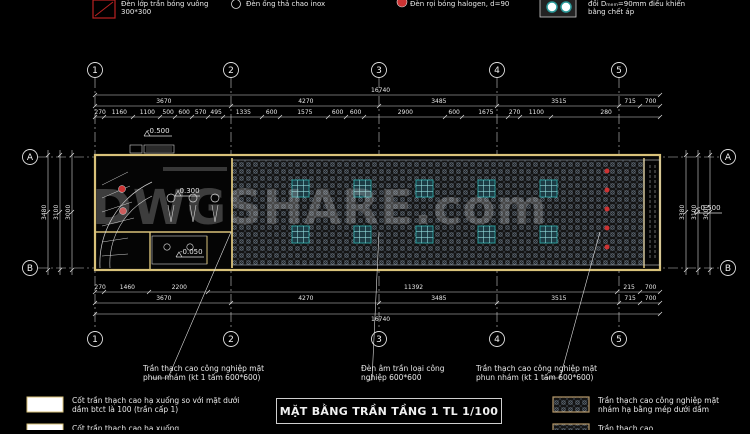  I want to click on side-dimension-left: 3480, so click(44, 212).